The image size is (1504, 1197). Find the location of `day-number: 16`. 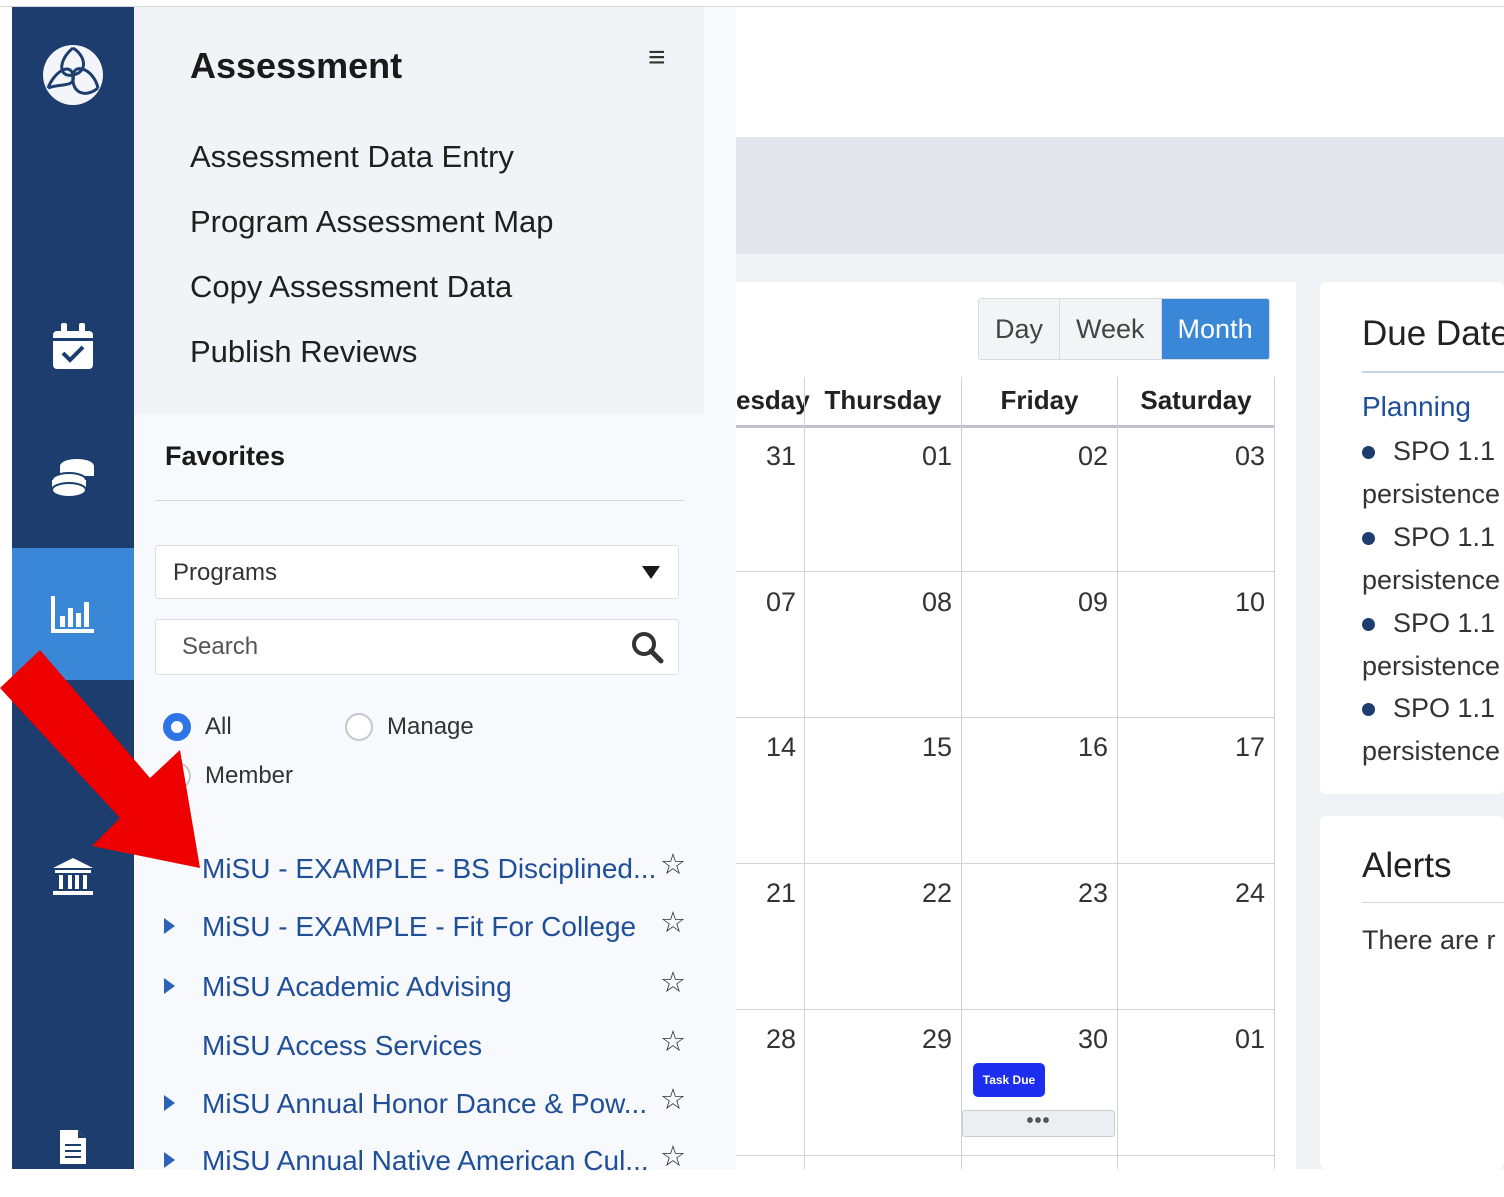

day-number: 16 is located at coordinates (1078, 747).